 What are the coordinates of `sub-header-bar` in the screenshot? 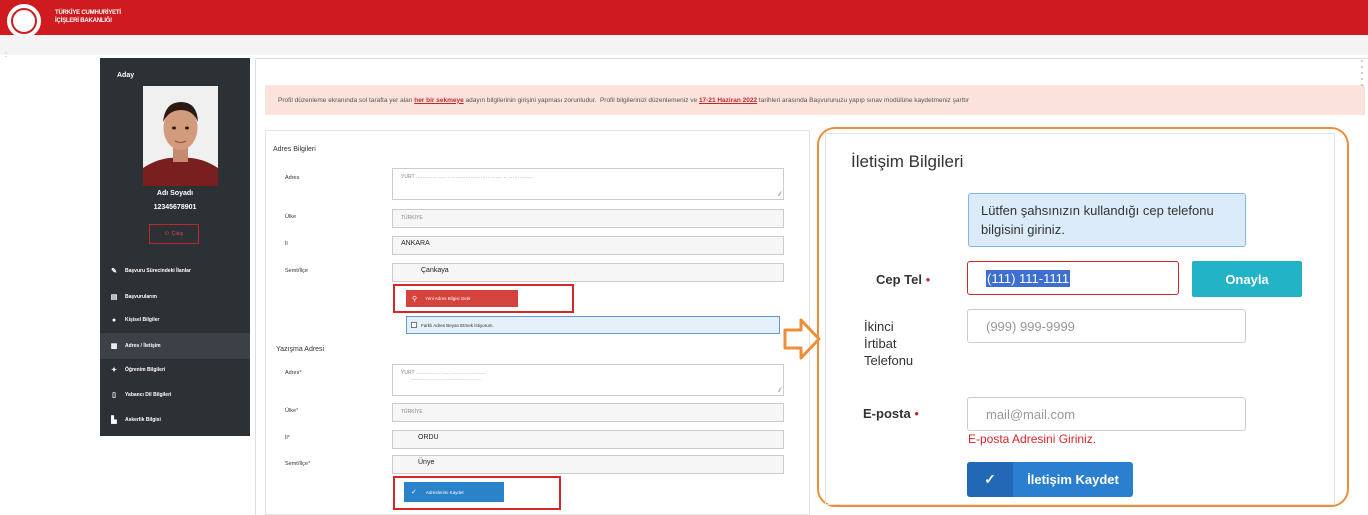 It's located at (684, 45).